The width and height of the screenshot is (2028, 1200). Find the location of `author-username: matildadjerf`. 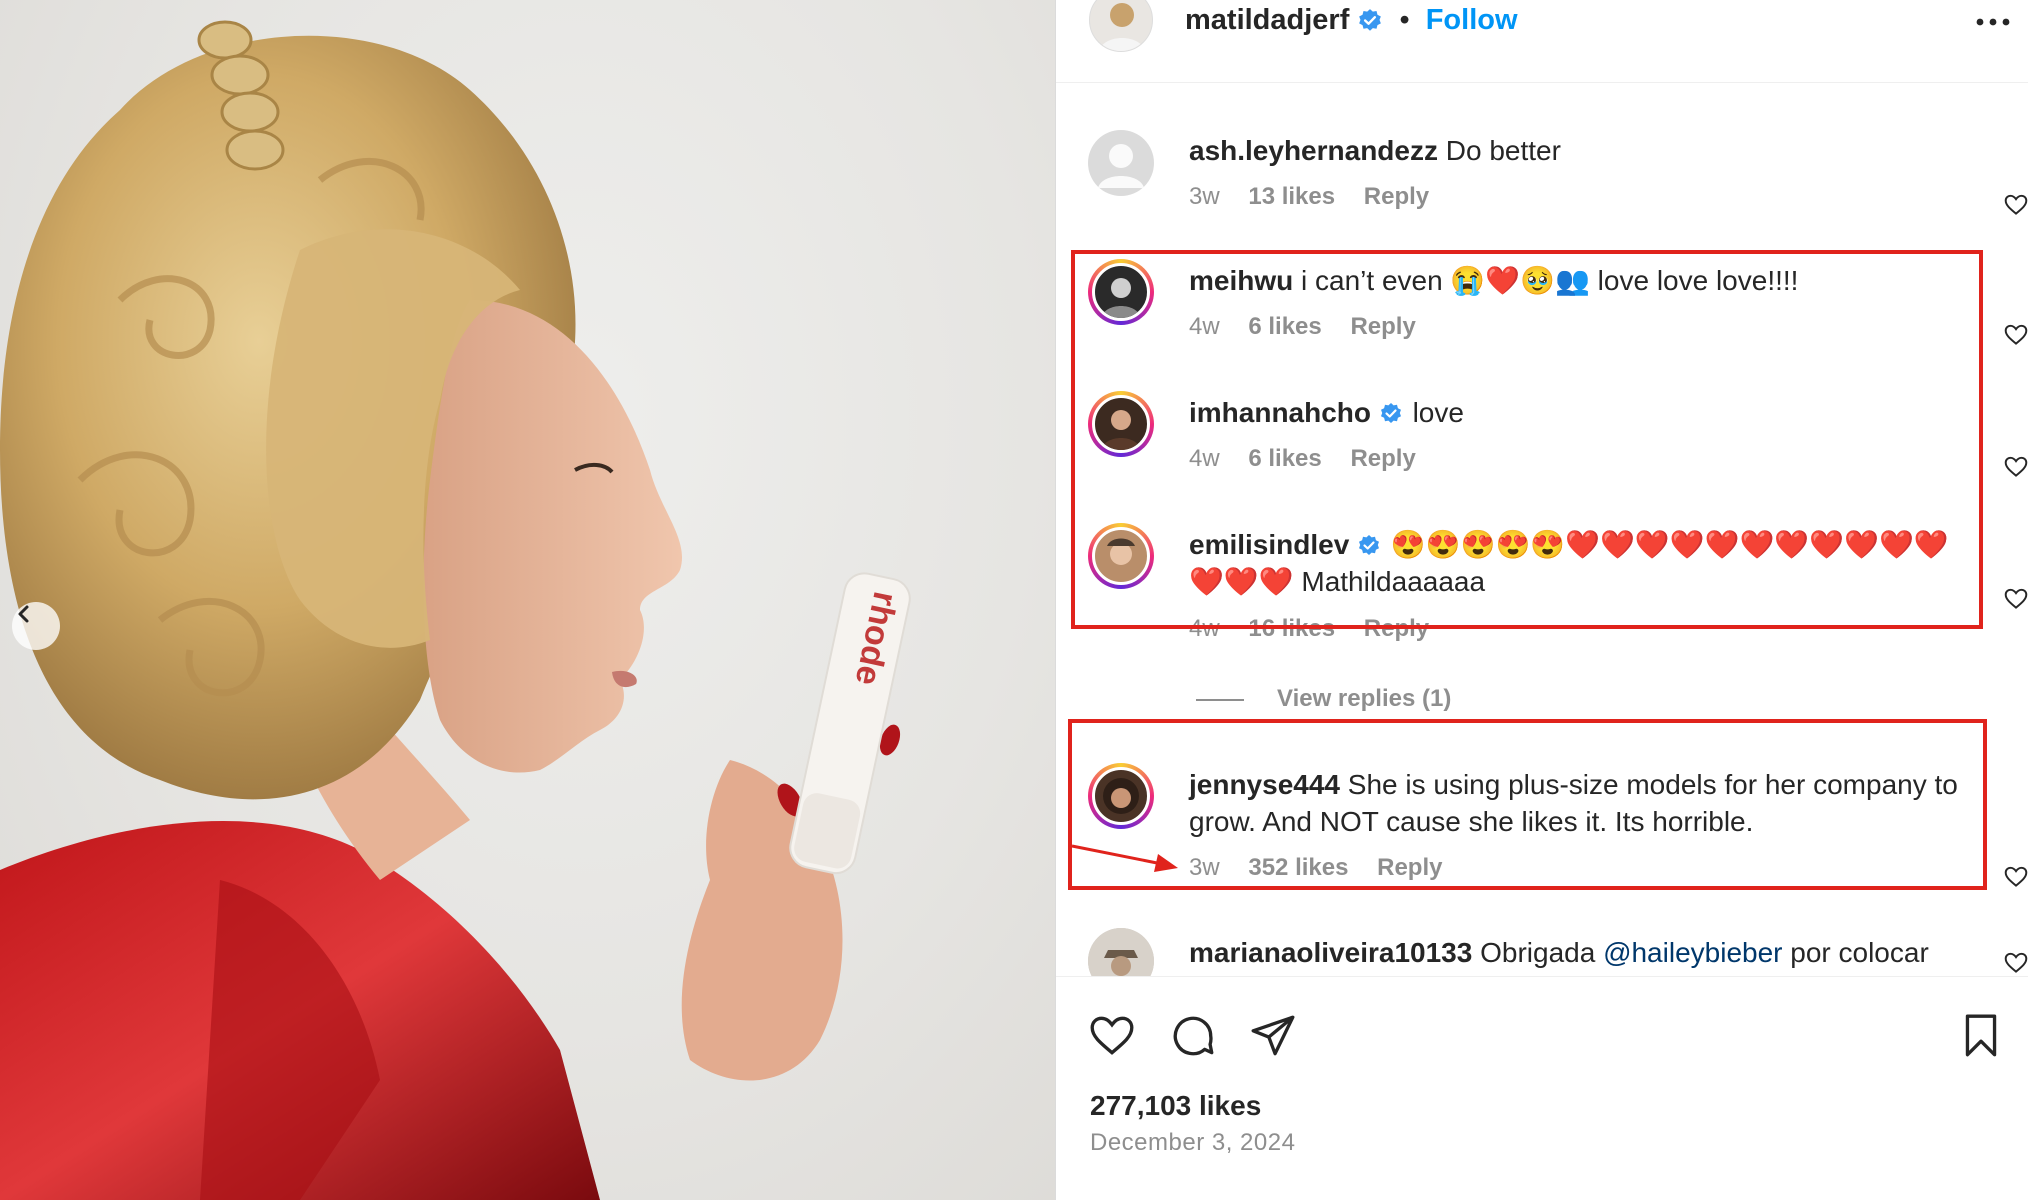

author-username: matildadjerf is located at coordinates (1267, 20).